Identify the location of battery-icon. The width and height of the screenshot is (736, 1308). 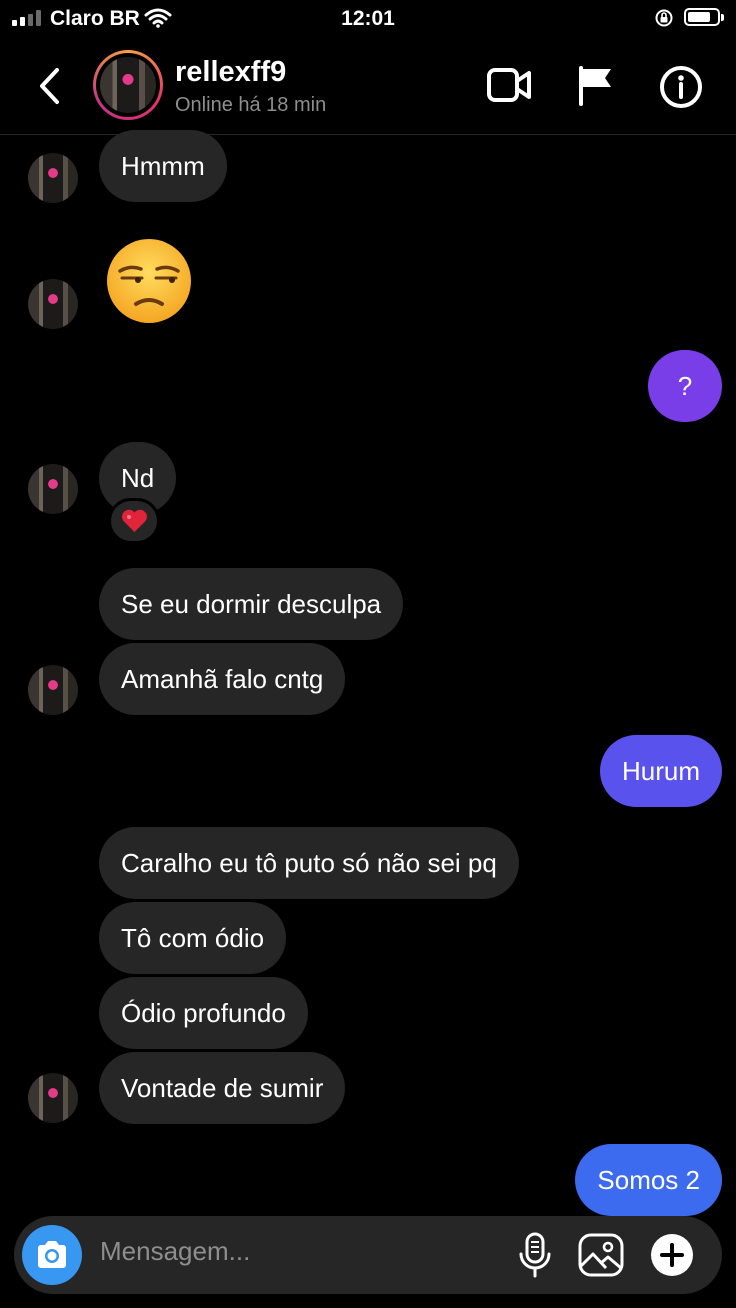
(702, 17).